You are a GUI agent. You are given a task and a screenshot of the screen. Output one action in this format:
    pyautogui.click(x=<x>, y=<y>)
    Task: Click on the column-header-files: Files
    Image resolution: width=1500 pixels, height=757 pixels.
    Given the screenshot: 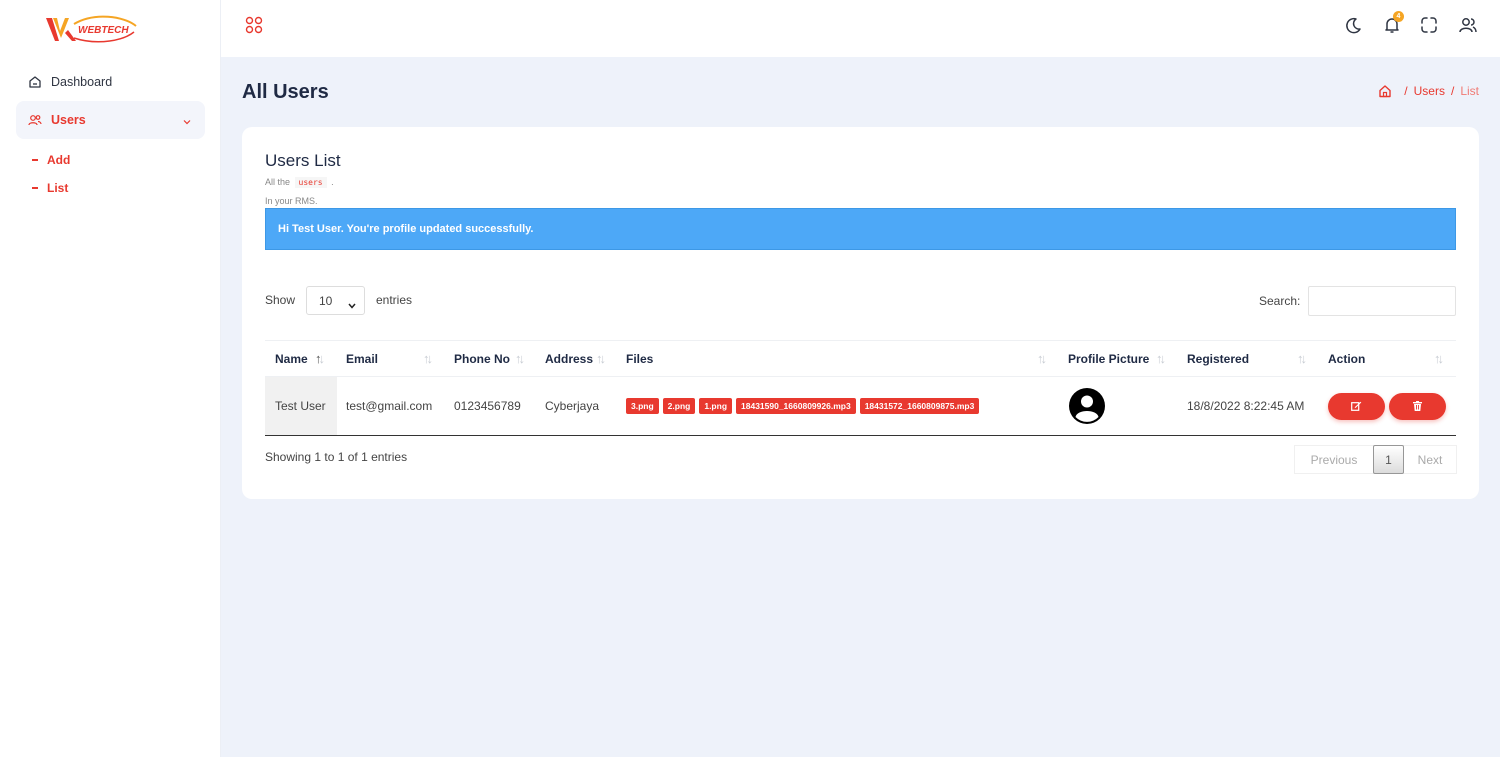 What is the action you would take?
    pyautogui.click(x=639, y=359)
    